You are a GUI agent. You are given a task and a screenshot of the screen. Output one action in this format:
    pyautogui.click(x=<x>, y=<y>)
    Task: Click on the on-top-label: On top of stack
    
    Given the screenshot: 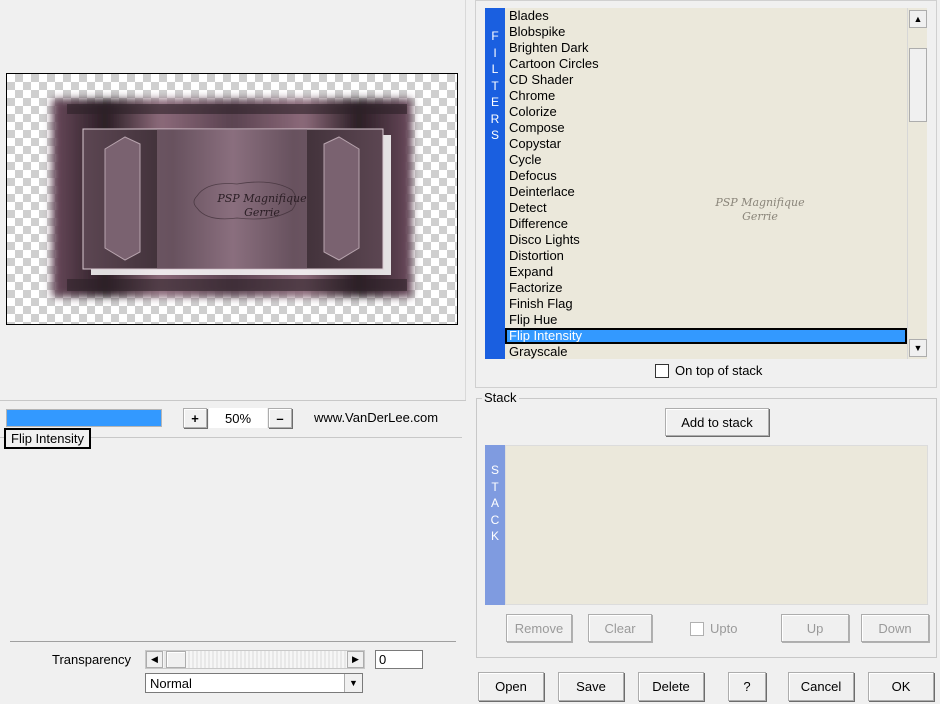 What is the action you would take?
    pyautogui.click(x=719, y=370)
    